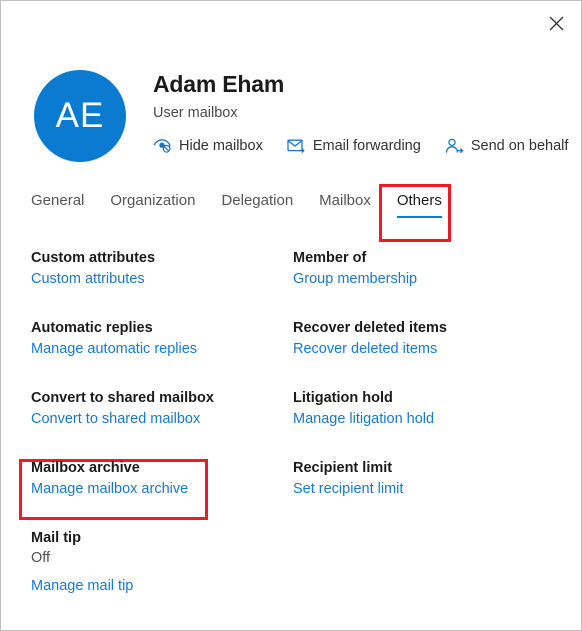 This screenshot has width=582, height=631. I want to click on tab-others: Others, so click(419, 207).